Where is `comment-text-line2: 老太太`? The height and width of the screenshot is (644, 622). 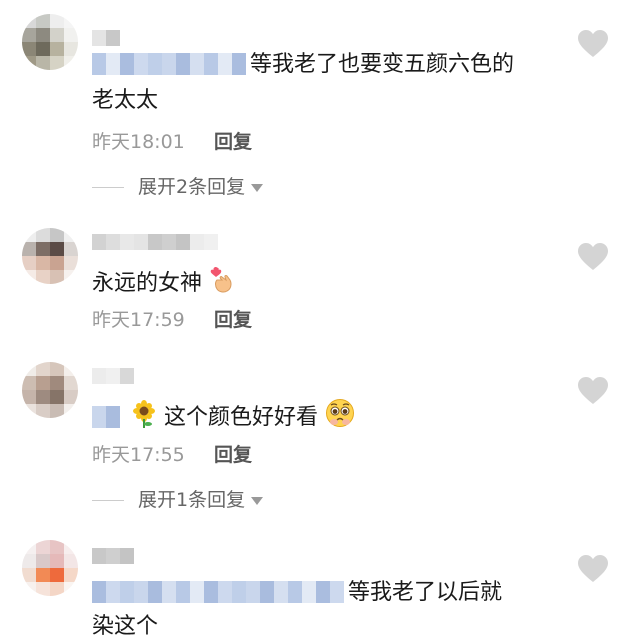
comment-text-line2: 老太太 is located at coordinates (125, 100).